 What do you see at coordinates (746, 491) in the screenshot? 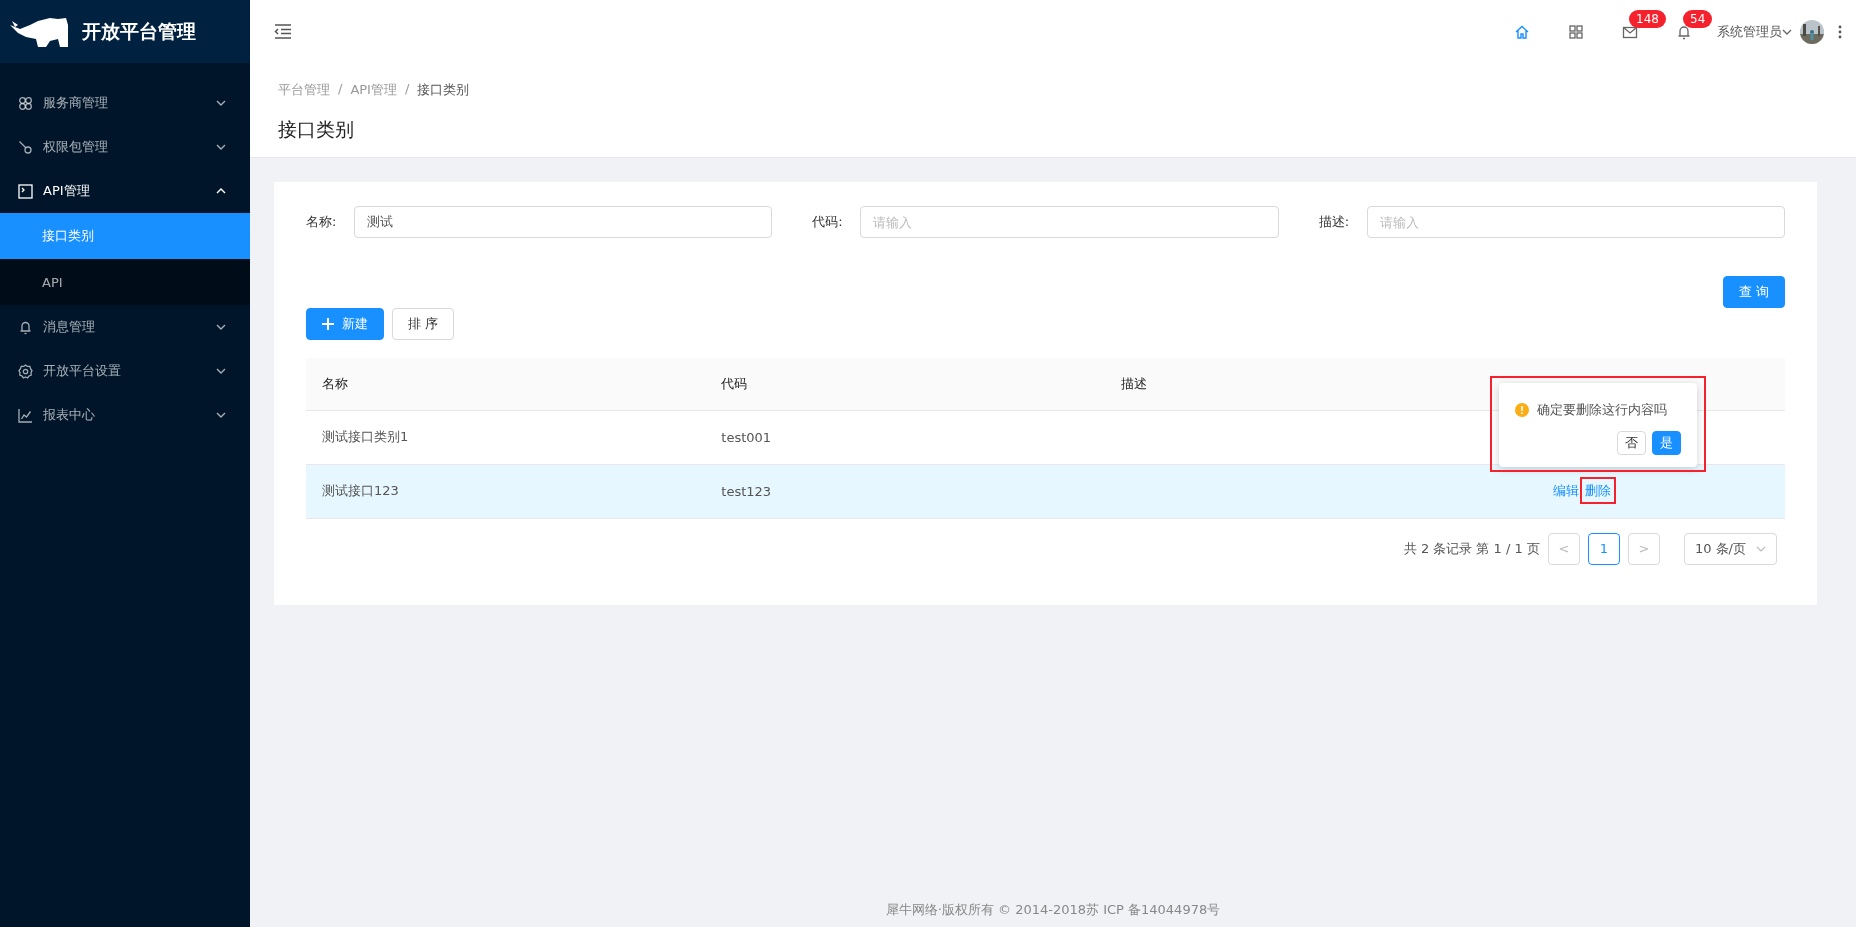
I see `table-cell: test123` at bounding box center [746, 491].